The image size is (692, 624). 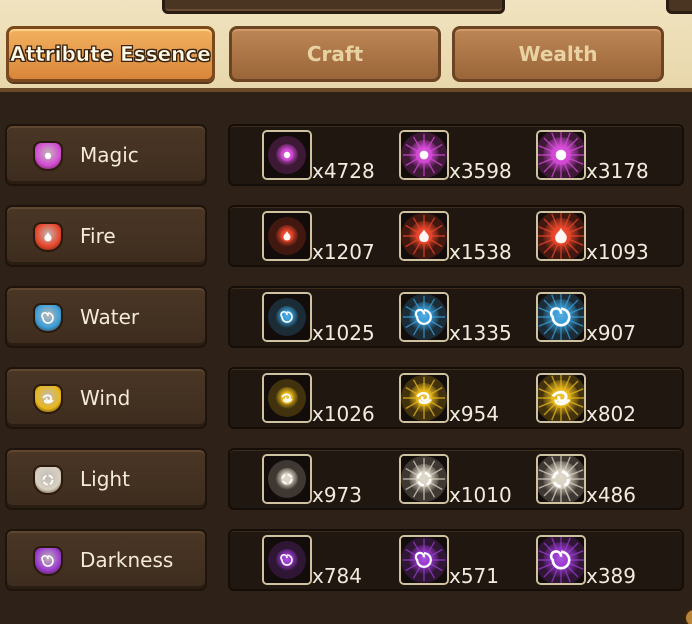 I want to click on essence-count: x907, so click(x=611, y=333).